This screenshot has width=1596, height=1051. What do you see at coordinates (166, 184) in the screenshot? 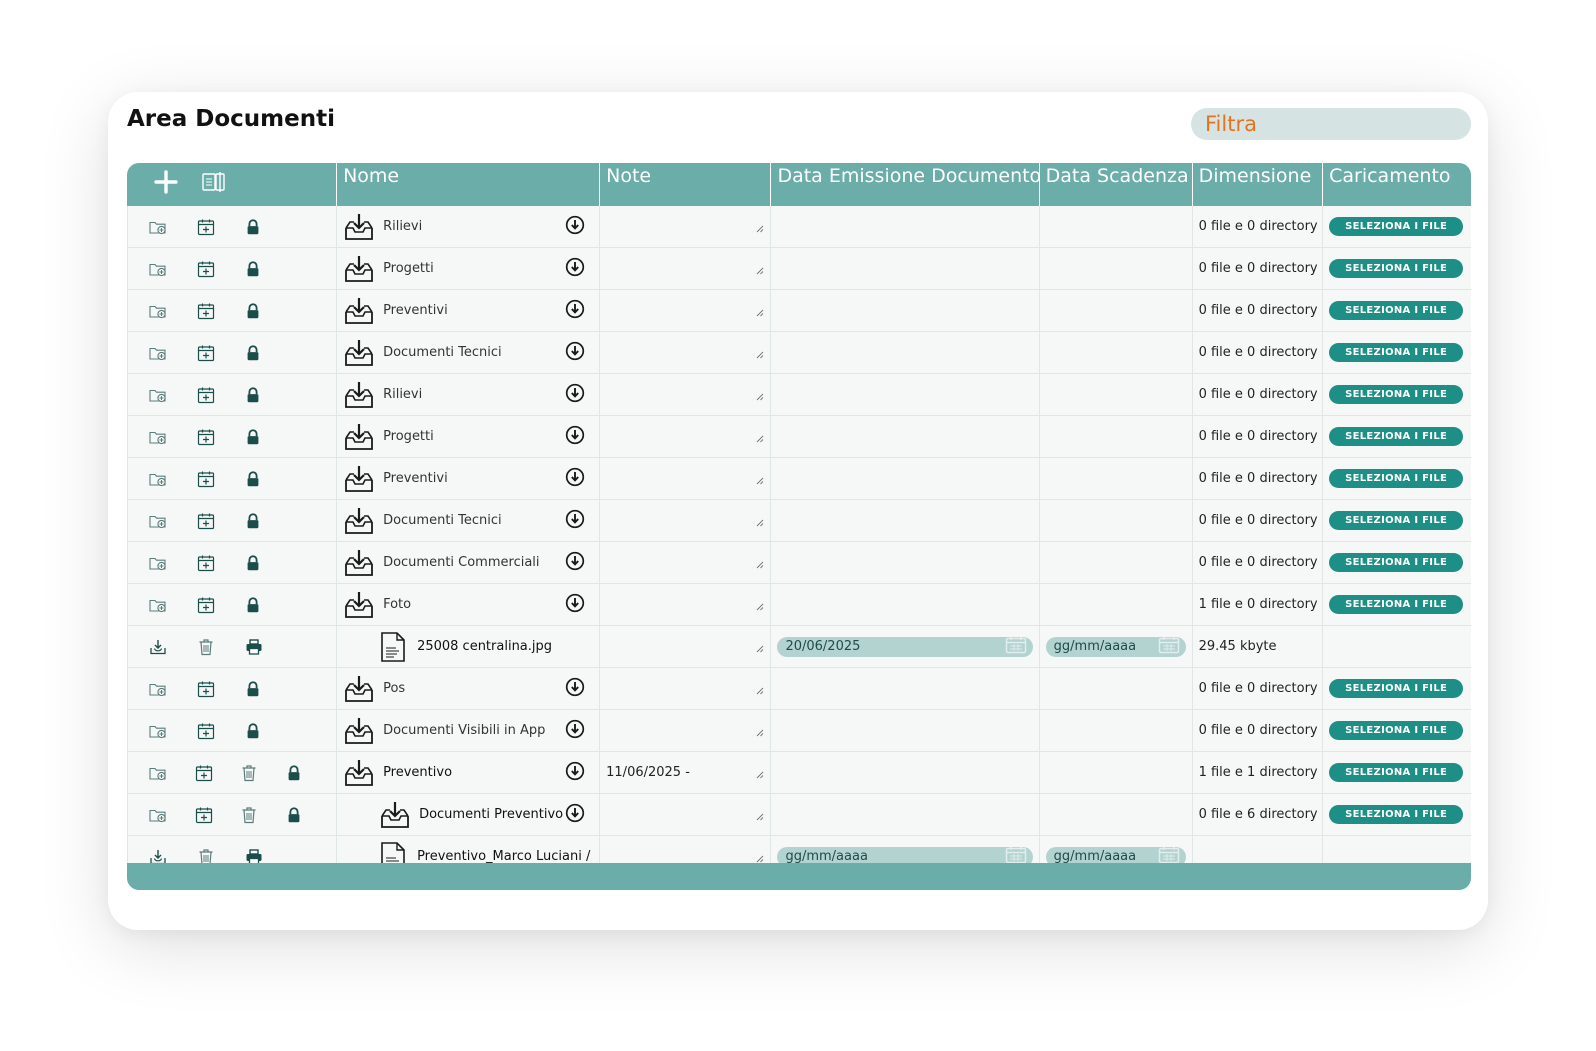
I see `plus-icon` at bounding box center [166, 184].